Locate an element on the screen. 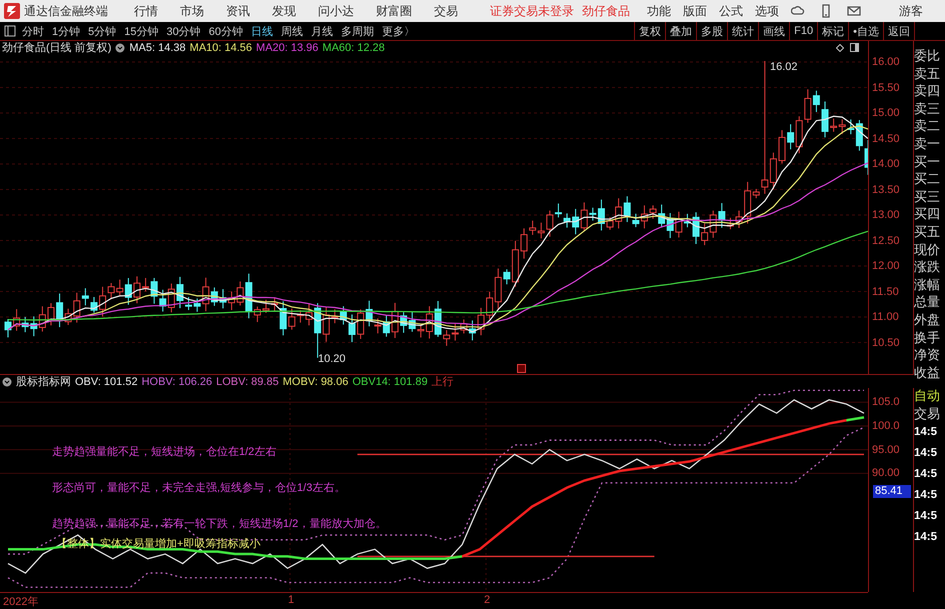  indicator-value: OBV14: 101.89 is located at coordinates (390, 382).